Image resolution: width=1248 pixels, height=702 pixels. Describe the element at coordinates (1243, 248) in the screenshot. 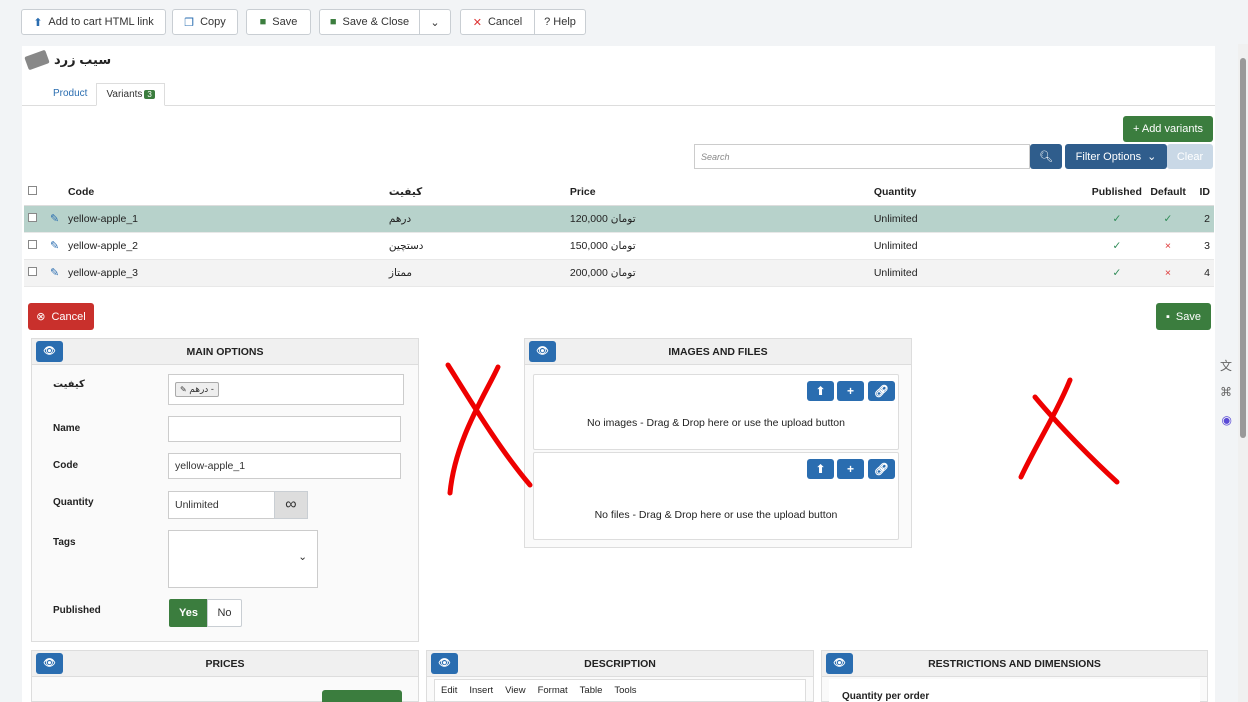

I see `scrollbar-thumb` at that location.